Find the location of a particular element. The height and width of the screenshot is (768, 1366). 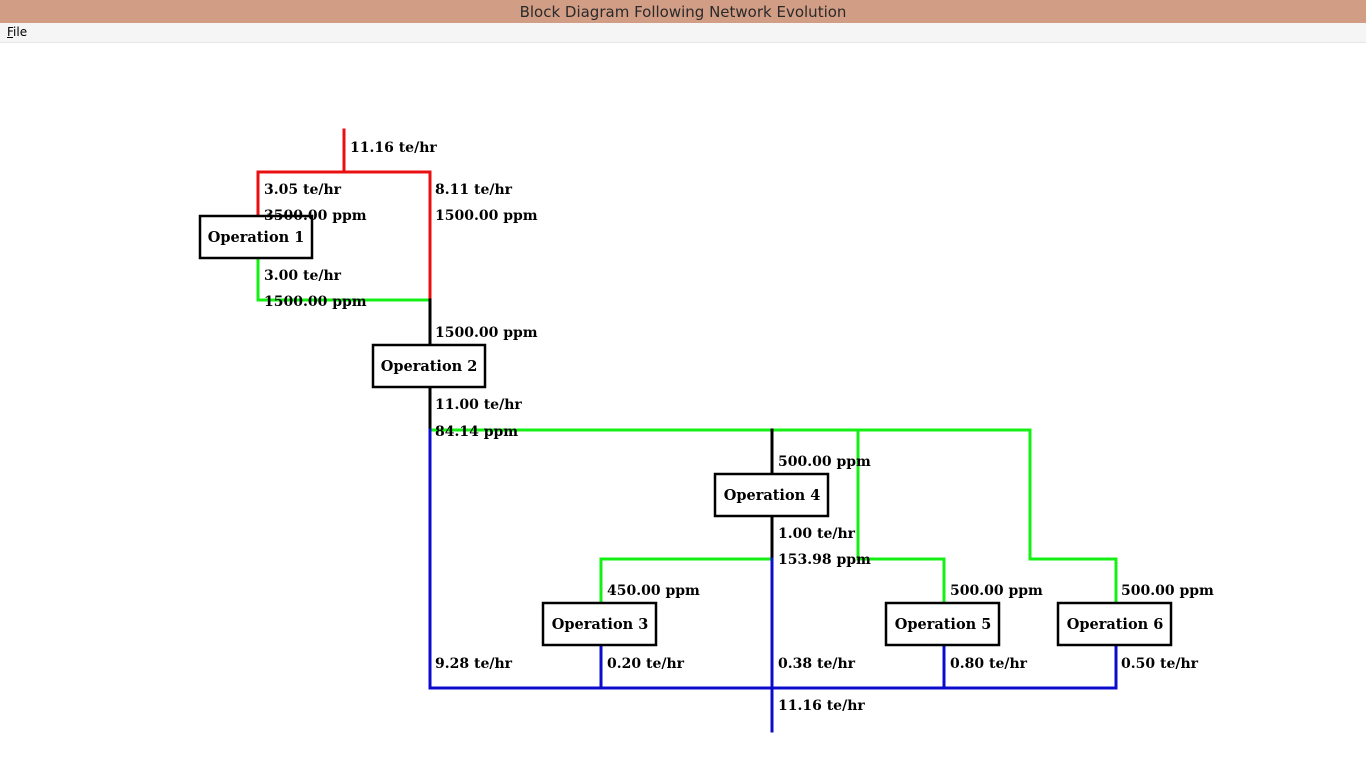

operation-4-block: Operation 4 is located at coordinates (771, 495).